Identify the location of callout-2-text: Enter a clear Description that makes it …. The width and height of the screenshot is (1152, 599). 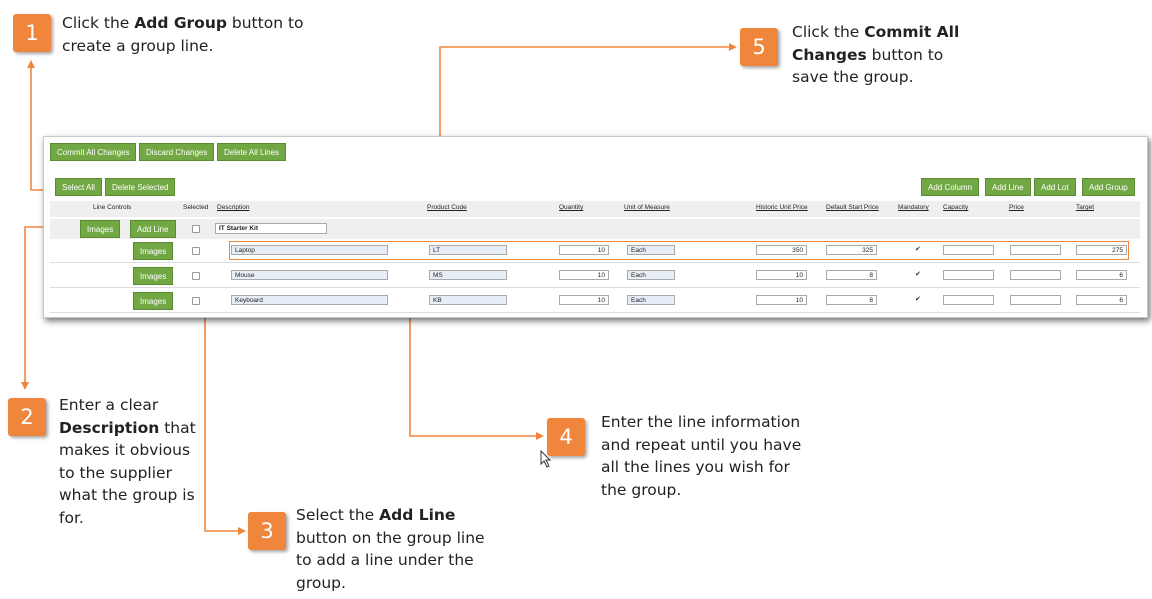
(127, 461).